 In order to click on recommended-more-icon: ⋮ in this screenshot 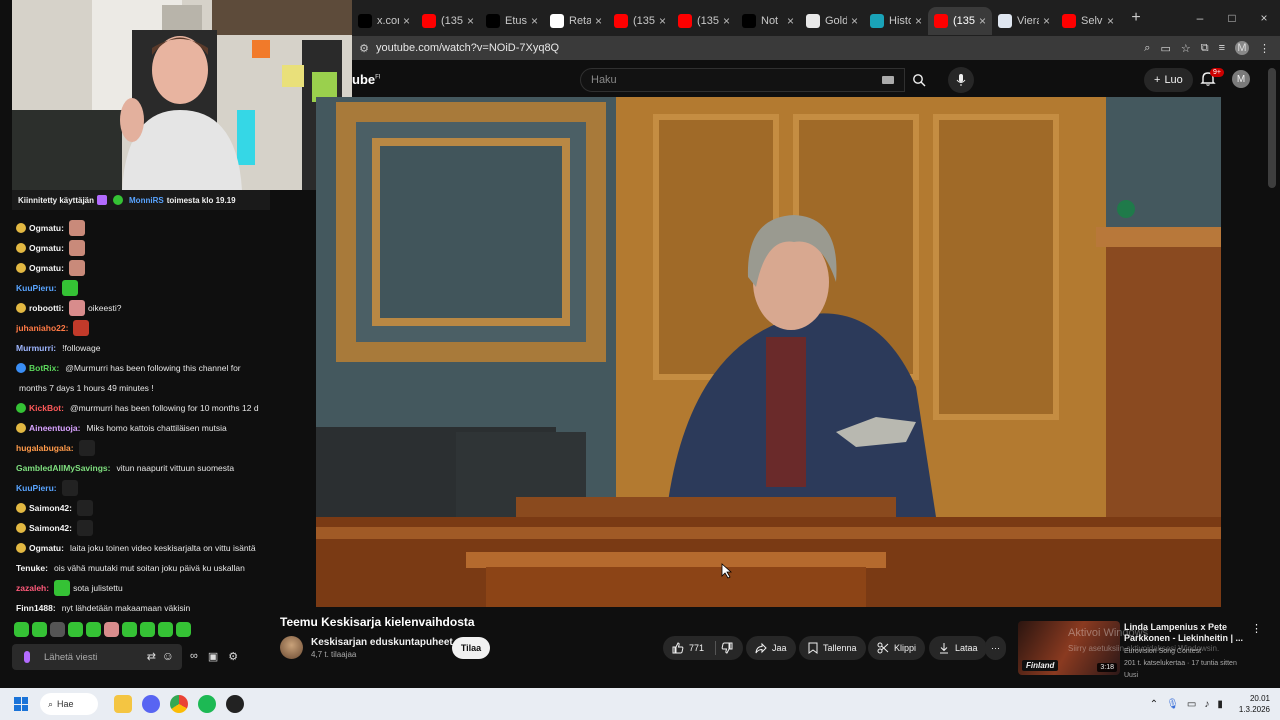, I will do `click(1256, 628)`.